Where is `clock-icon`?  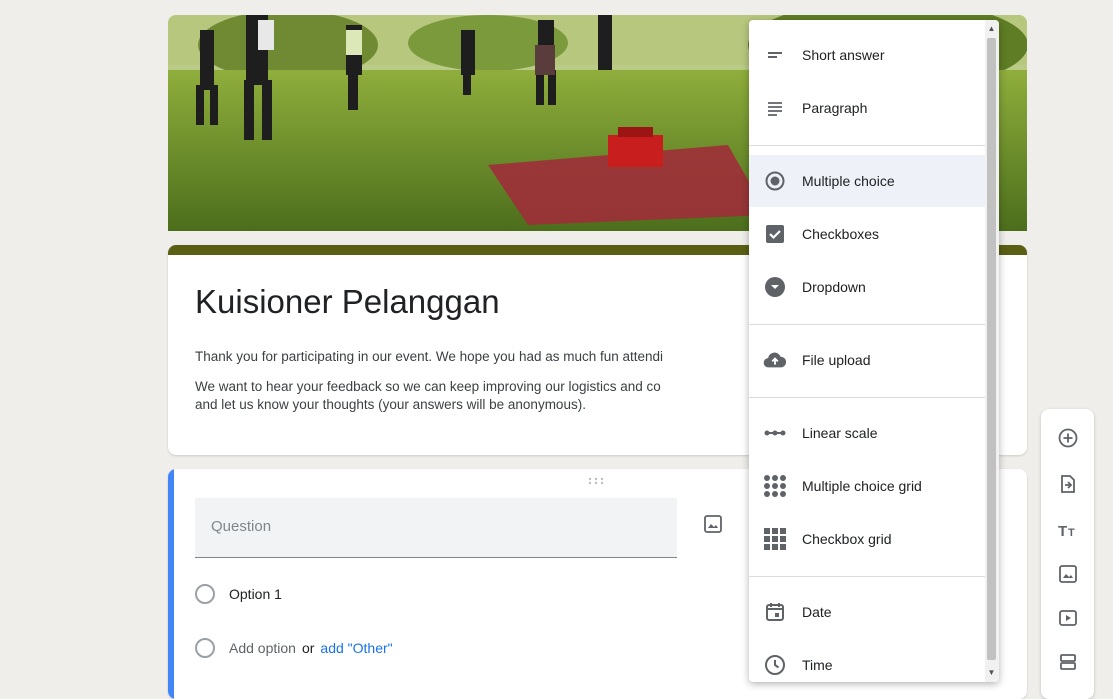 clock-icon is located at coordinates (775, 665).